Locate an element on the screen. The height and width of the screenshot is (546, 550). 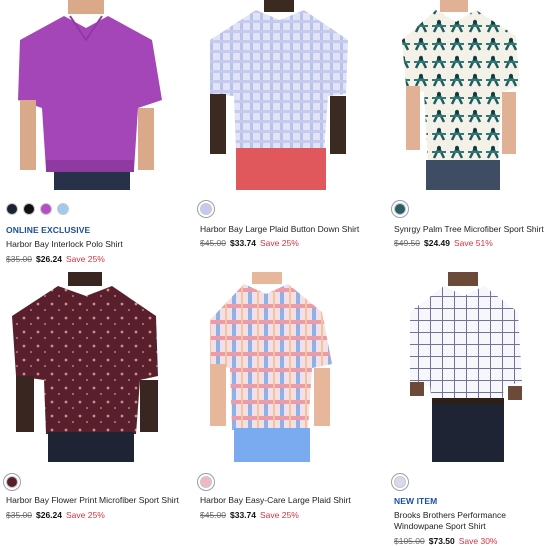
product-name: Harbor Bay Interlock Polo Shirt is located at coordinates (94, 244).